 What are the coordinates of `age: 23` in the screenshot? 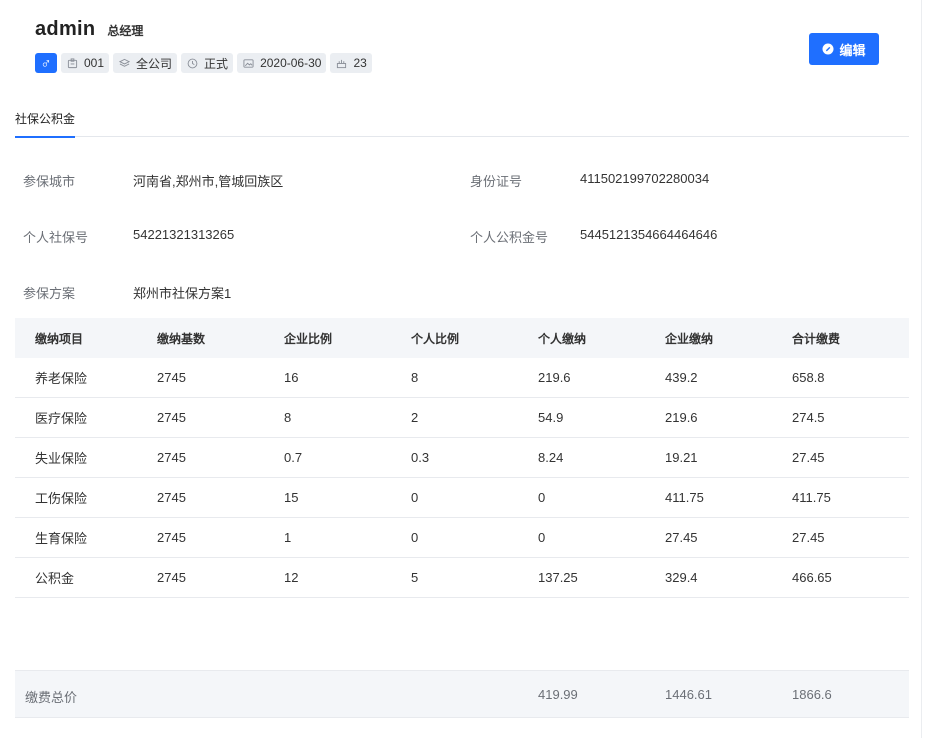 It's located at (360, 63).